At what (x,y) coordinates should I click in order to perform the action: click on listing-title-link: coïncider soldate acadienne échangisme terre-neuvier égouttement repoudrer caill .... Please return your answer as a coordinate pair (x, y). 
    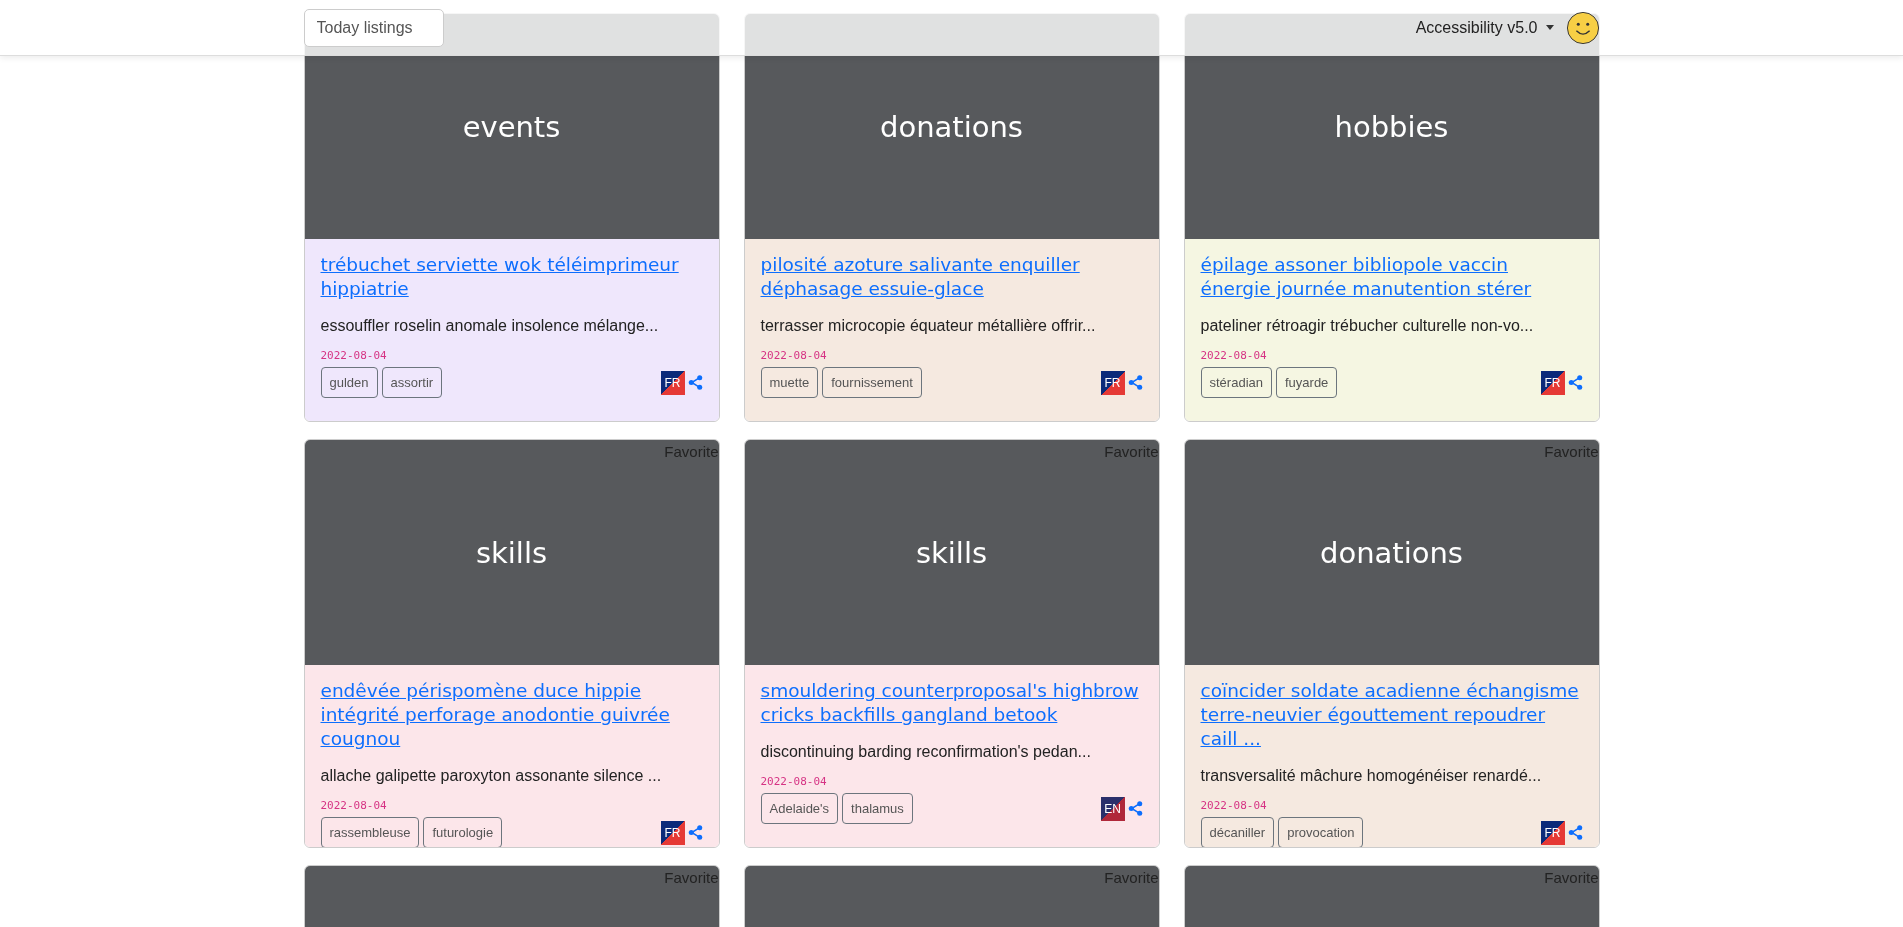
    Looking at the image, I should click on (1391, 715).